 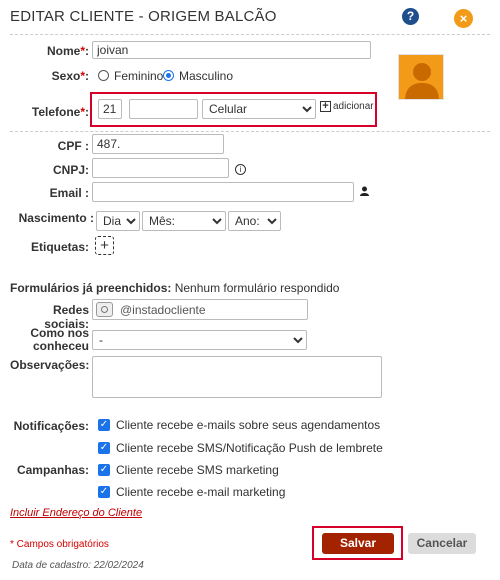 What do you see at coordinates (104, 245) in the screenshot?
I see `add-tag-button: +` at bounding box center [104, 245].